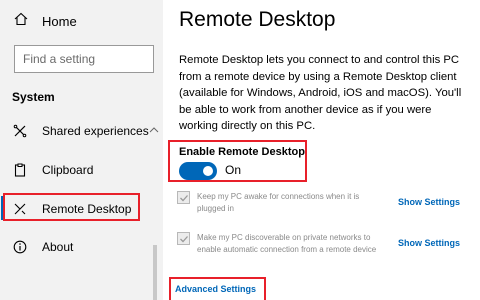 This screenshot has width=480, height=300. What do you see at coordinates (208, 171) in the screenshot?
I see `toggle-knob` at bounding box center [208, 171].